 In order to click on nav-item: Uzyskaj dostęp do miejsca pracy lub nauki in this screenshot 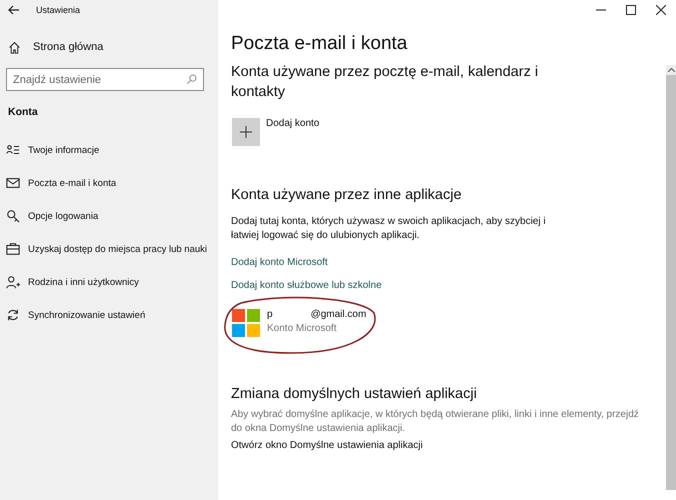, I will do `click(109, 249)`.